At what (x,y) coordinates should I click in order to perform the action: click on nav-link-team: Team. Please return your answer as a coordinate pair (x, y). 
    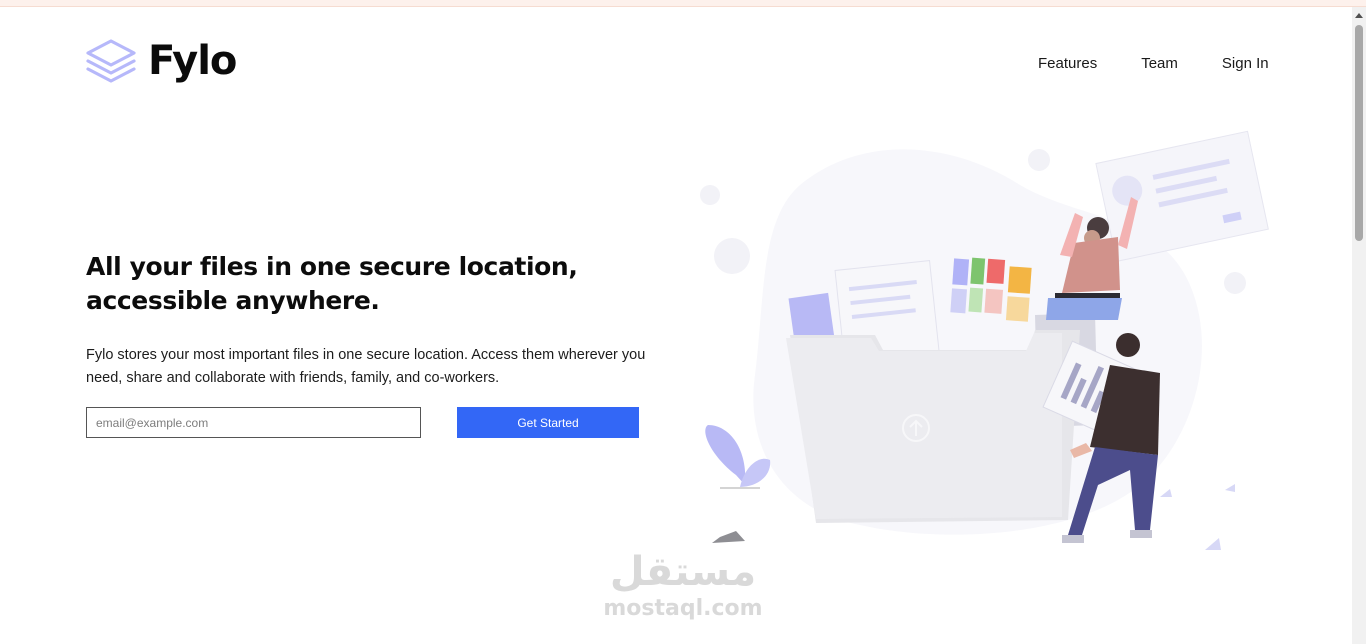
    Looking at the image, I should click on (1159, 63).